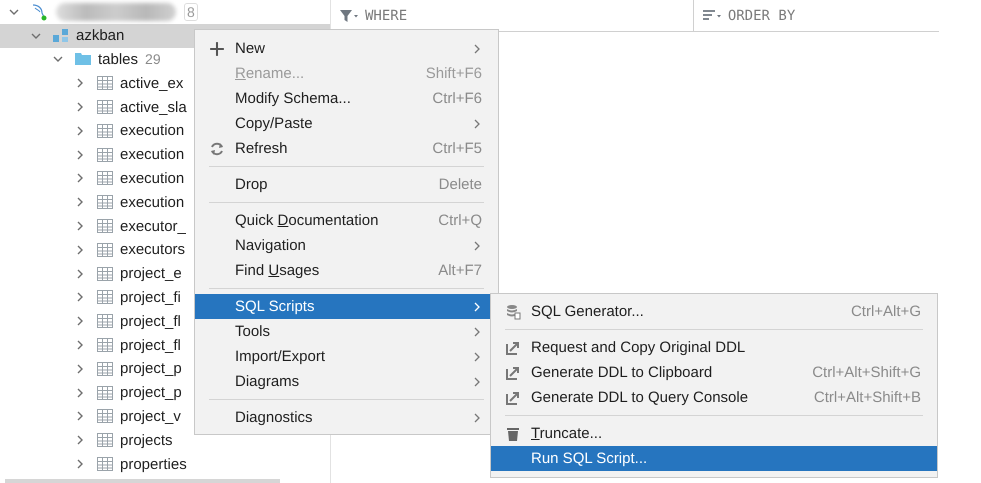 This screenshot has height=483, width=981. What do you see at coordinates (39, 11) in the screenshot?
I see `database-connection-icon` at bounding box center [39, 11].